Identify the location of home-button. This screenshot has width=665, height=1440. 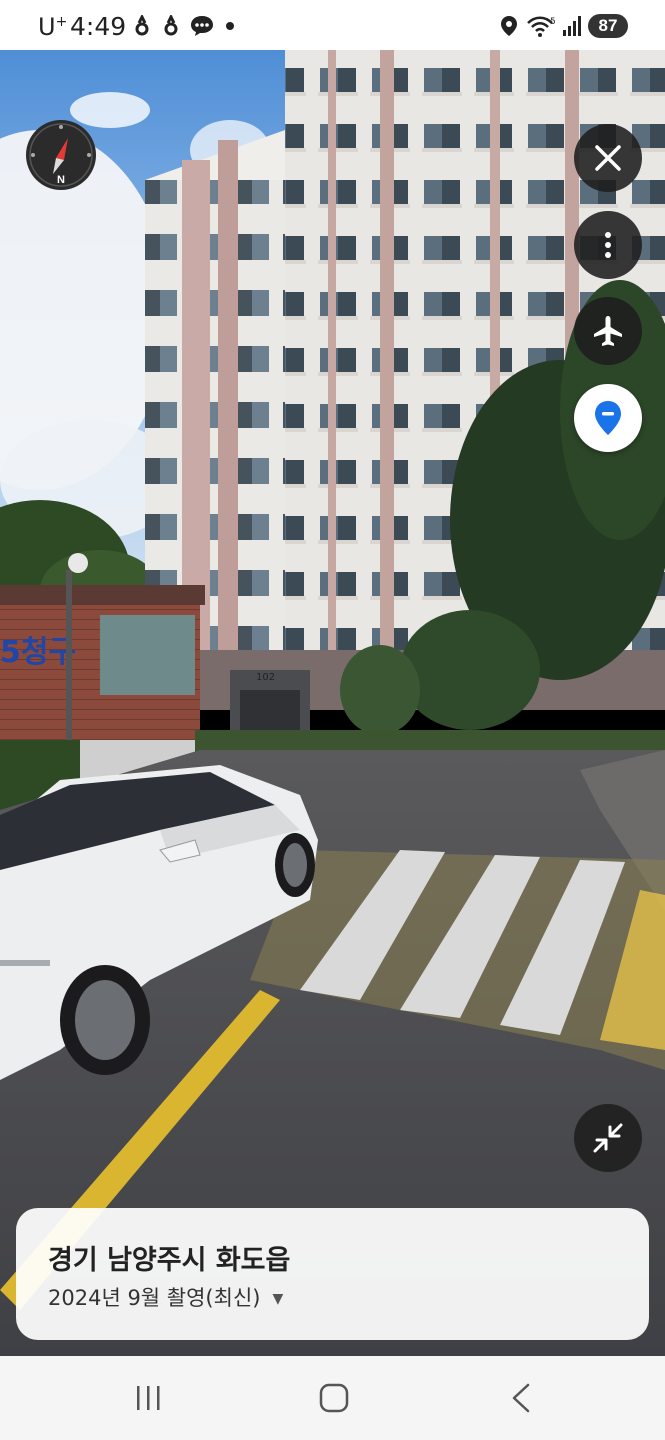
(334, 1398).